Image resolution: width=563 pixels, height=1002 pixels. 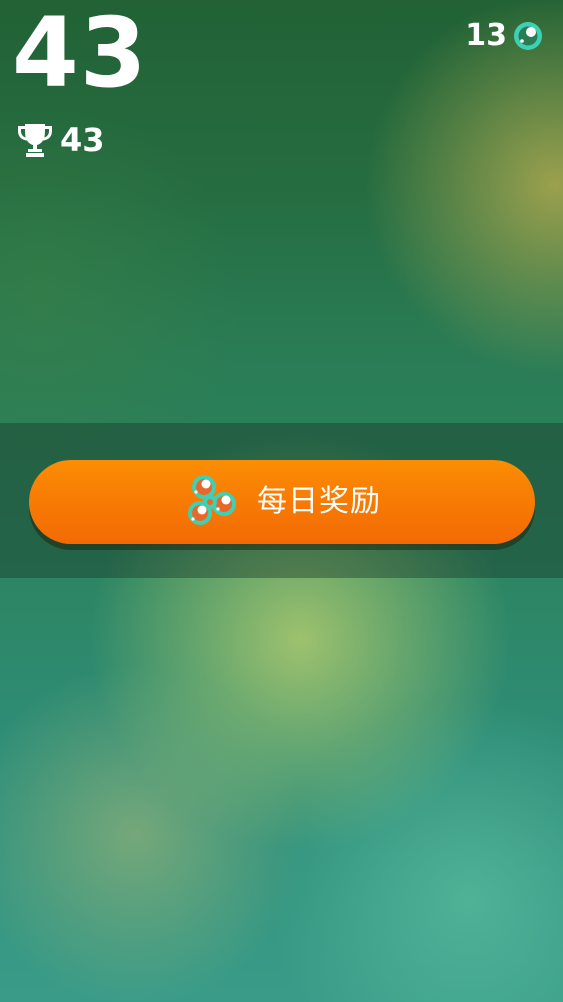 What do you see at coordinates (319, 501) in the screenshot?
I see `daily-reward-label: 每日奖励` at bounding box center [319, 501].